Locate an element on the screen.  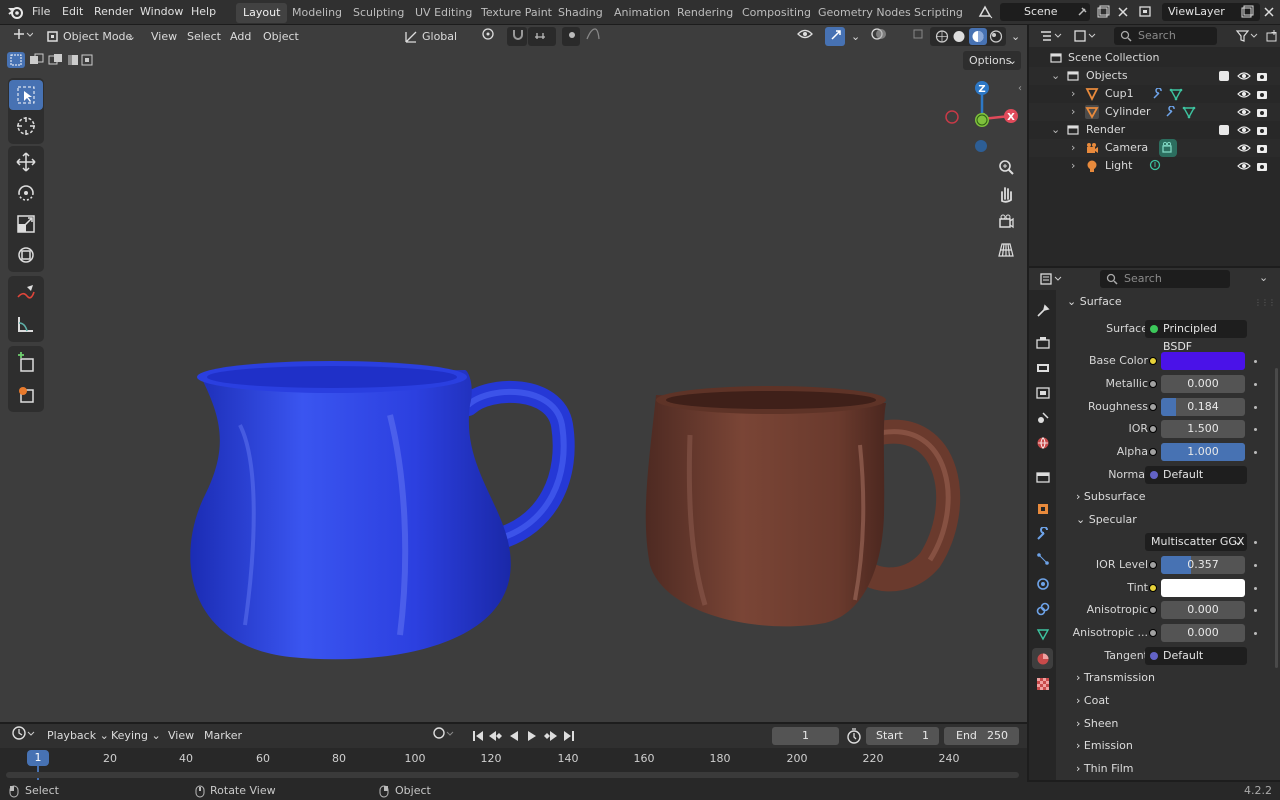
properties-editor-type-icon is located at coordinates (1052, 279).